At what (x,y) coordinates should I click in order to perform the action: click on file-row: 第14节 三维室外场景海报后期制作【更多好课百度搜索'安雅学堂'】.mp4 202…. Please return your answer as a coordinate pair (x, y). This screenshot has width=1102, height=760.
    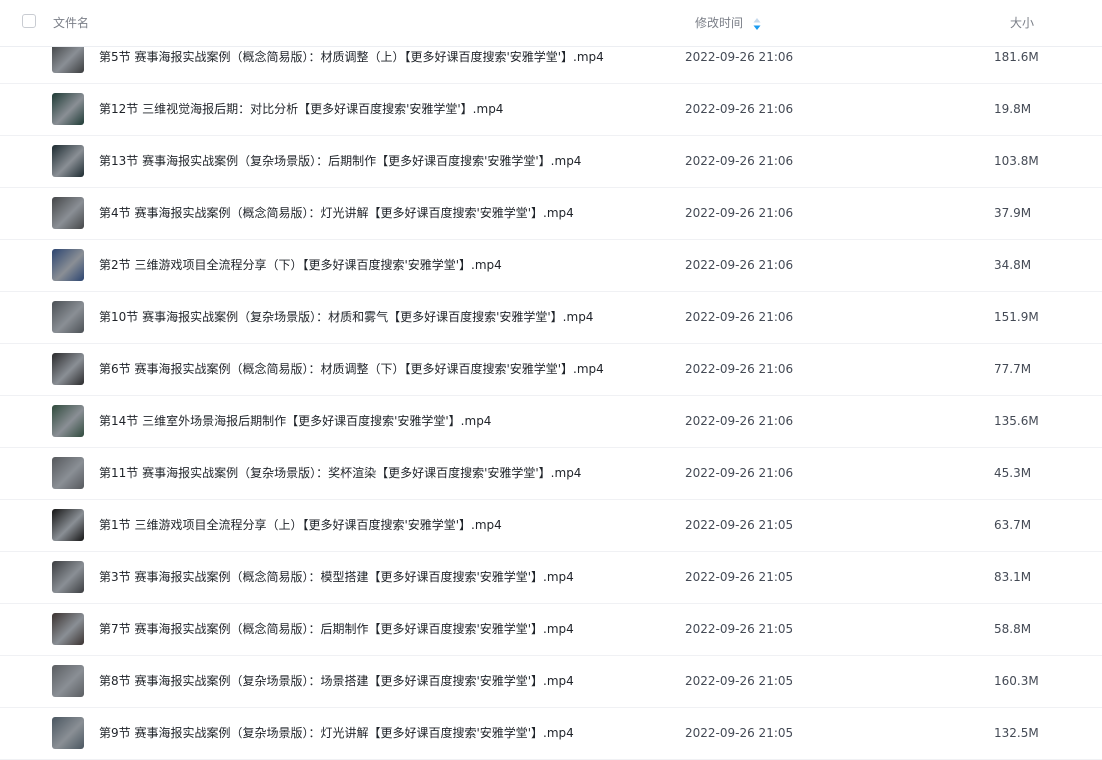
    Looking at the image, I should click on (551, 422).